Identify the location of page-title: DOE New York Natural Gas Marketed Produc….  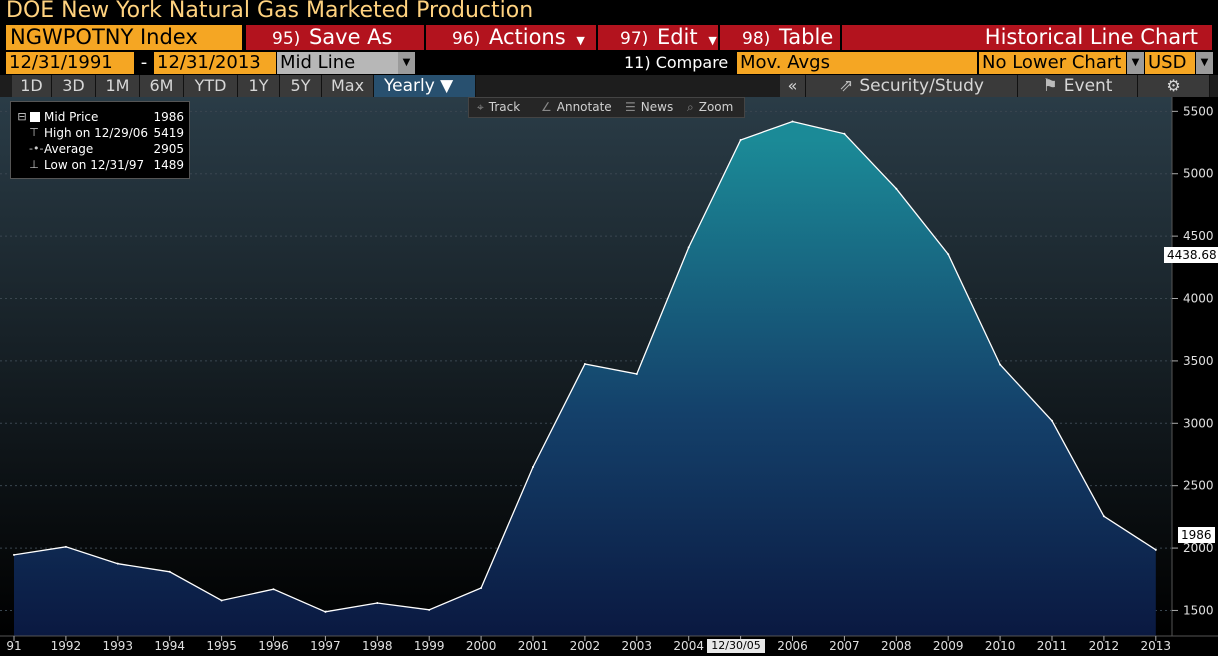
(270, 11).